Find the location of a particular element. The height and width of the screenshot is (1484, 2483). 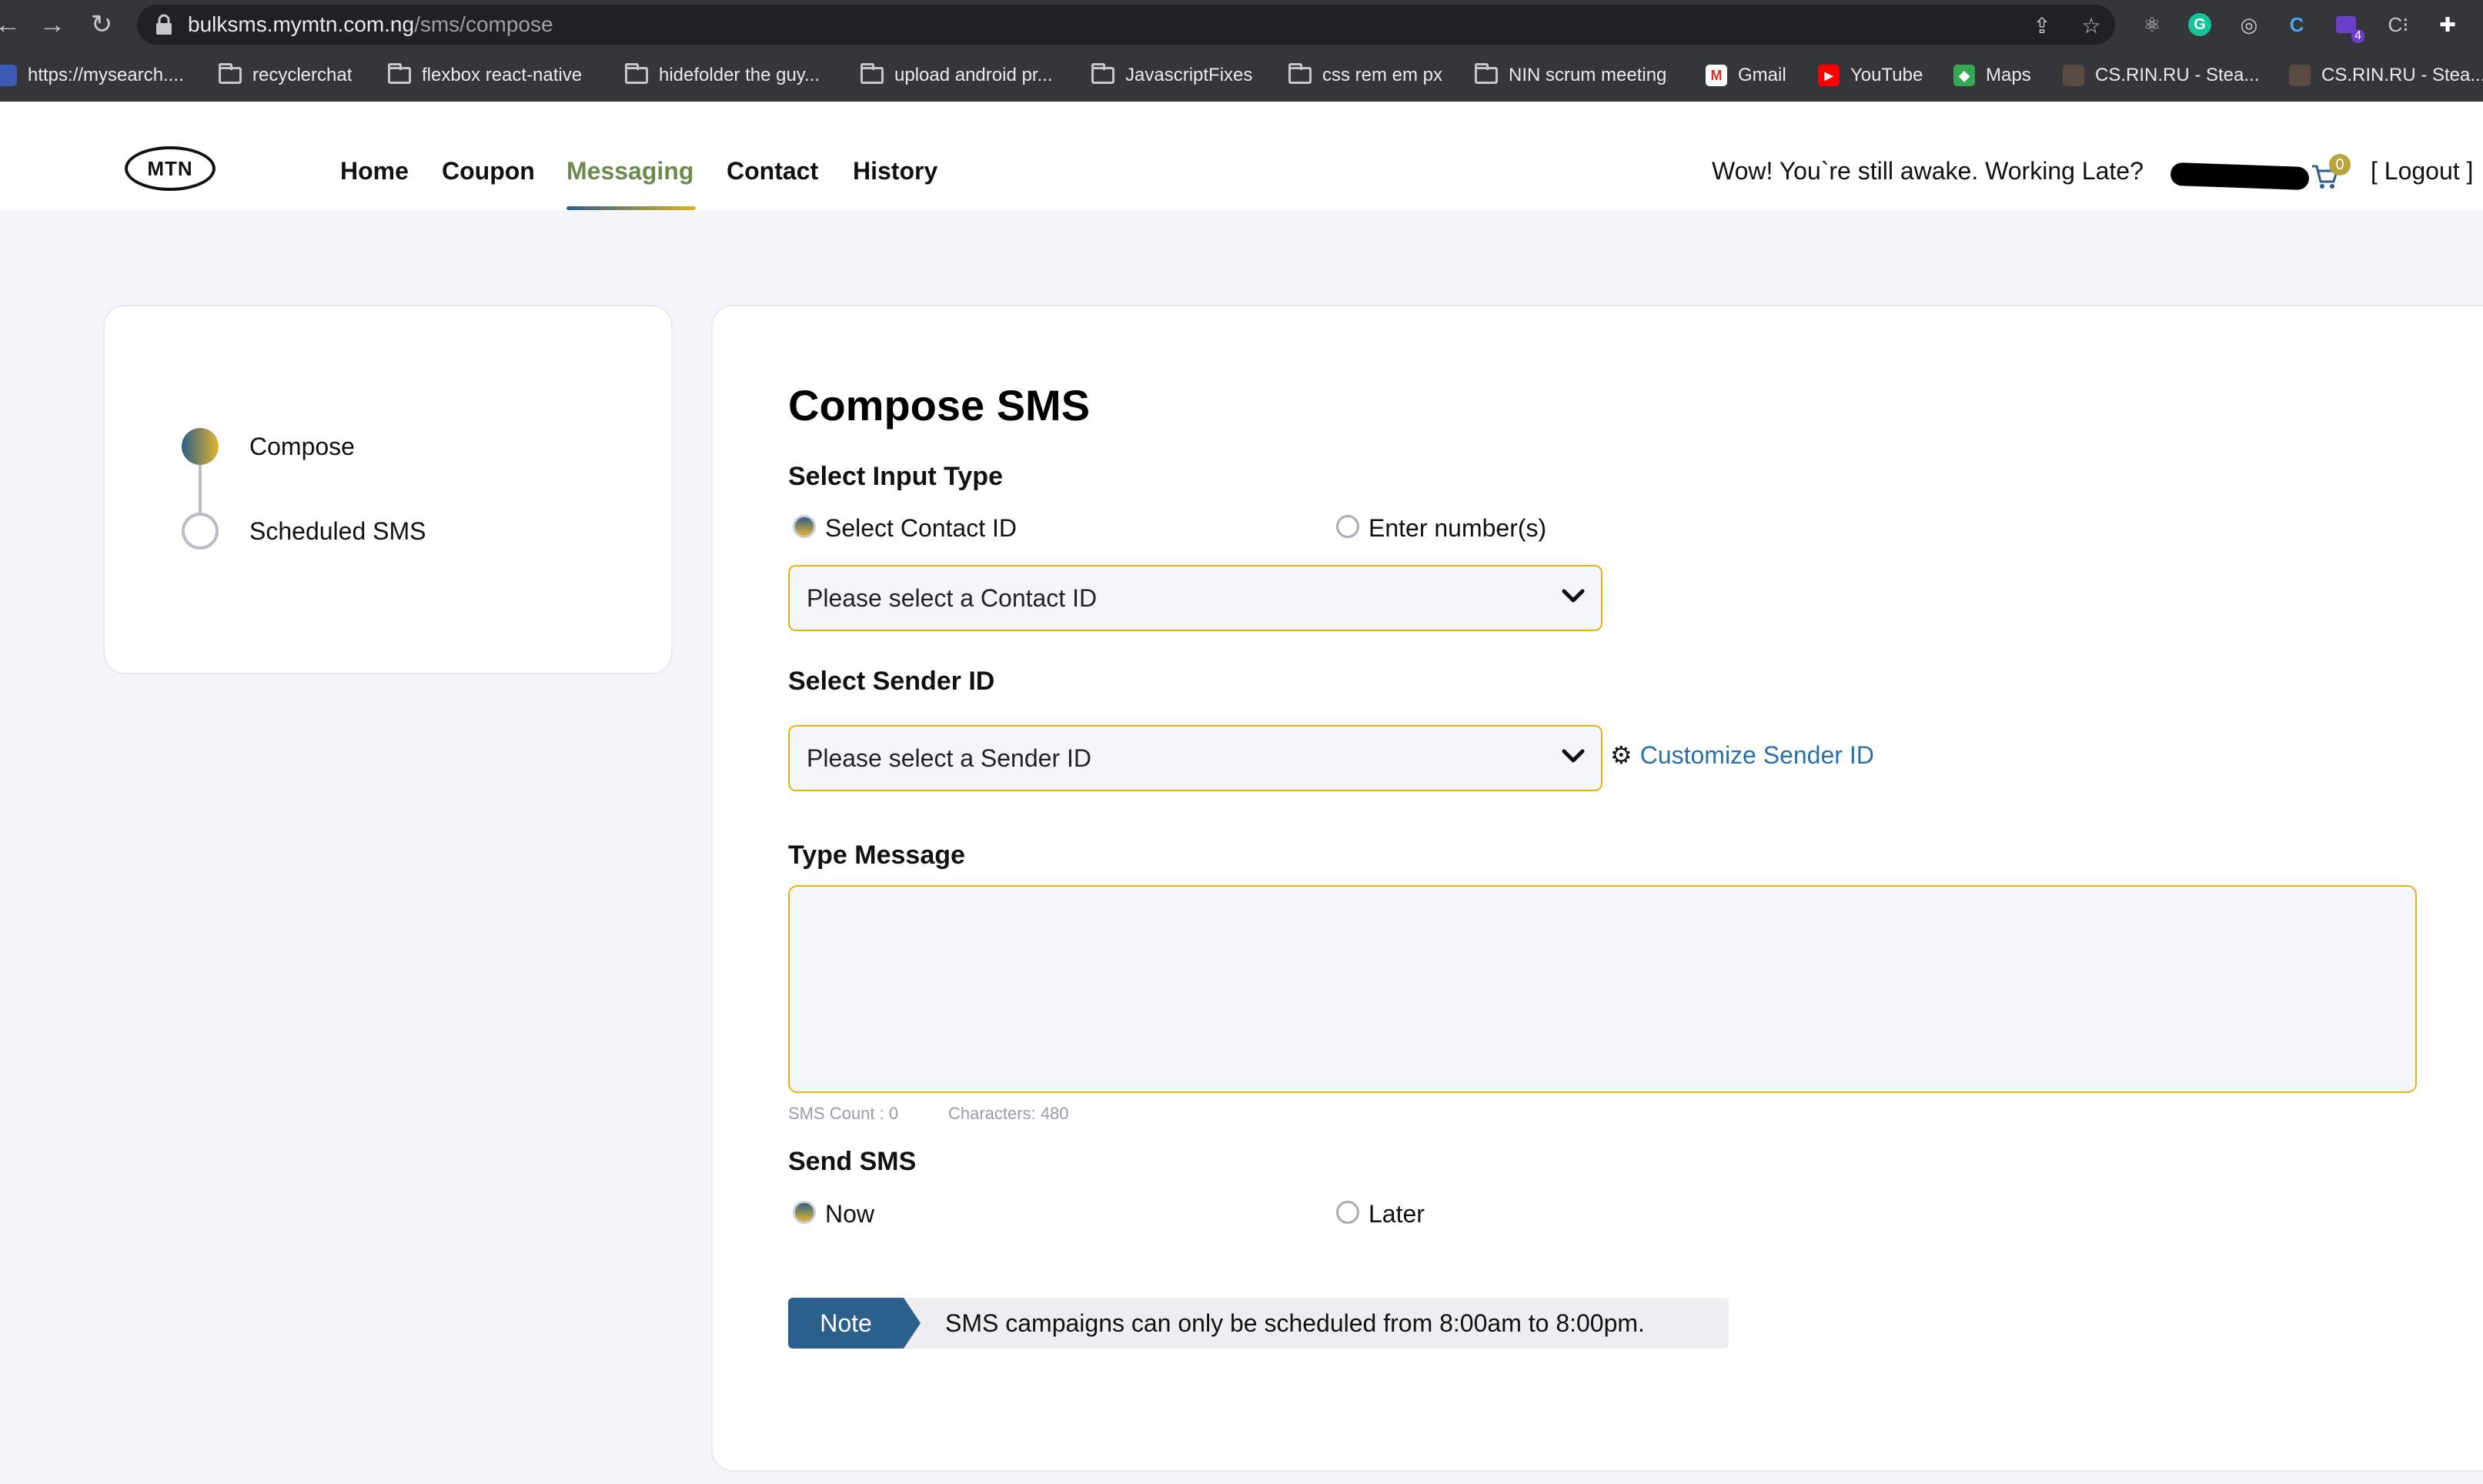

mtn-logo: MTN is located at coordinates (170, 168).